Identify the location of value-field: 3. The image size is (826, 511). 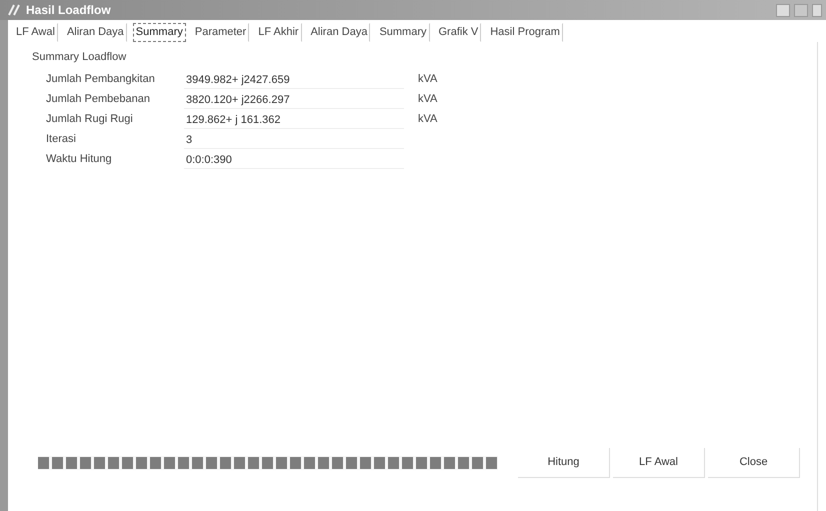
(294, 139).